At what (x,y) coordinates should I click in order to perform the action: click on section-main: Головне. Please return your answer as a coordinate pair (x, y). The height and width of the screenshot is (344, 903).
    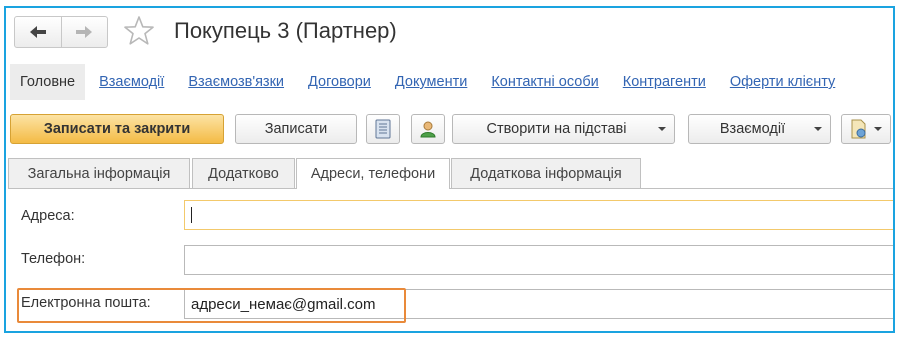
    Looking at the image, I should click on (48, 82).